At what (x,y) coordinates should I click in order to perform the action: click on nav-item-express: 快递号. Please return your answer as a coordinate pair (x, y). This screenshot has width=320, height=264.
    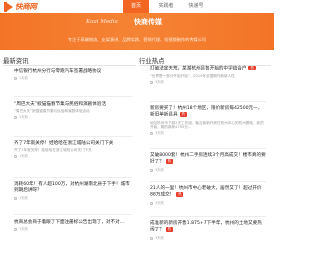
    Looking at the image, I should click on (196, 6).